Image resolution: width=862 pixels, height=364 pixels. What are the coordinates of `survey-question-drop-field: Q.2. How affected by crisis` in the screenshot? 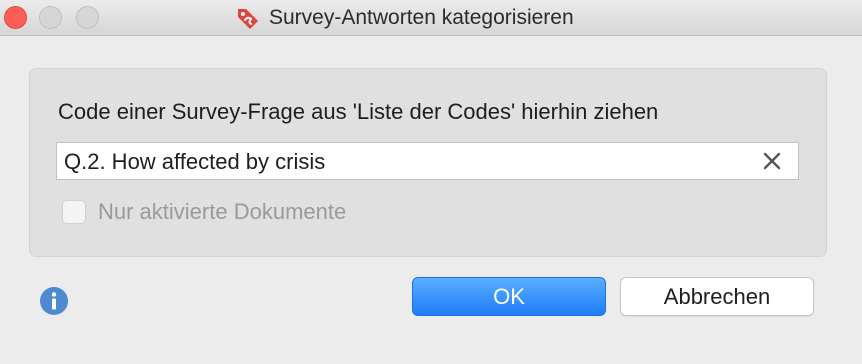 It's located at (427, 161).